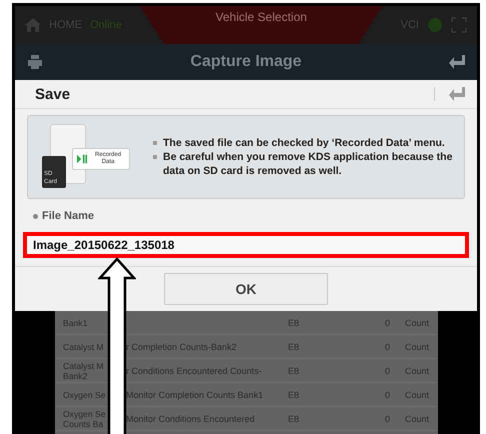 Image resolution: width=486 pixels, height=434 pixels. What do you see at coordinates (246, 289) in the screenshot?
I see `ok-button: OK` at bounding box center [246, 289].